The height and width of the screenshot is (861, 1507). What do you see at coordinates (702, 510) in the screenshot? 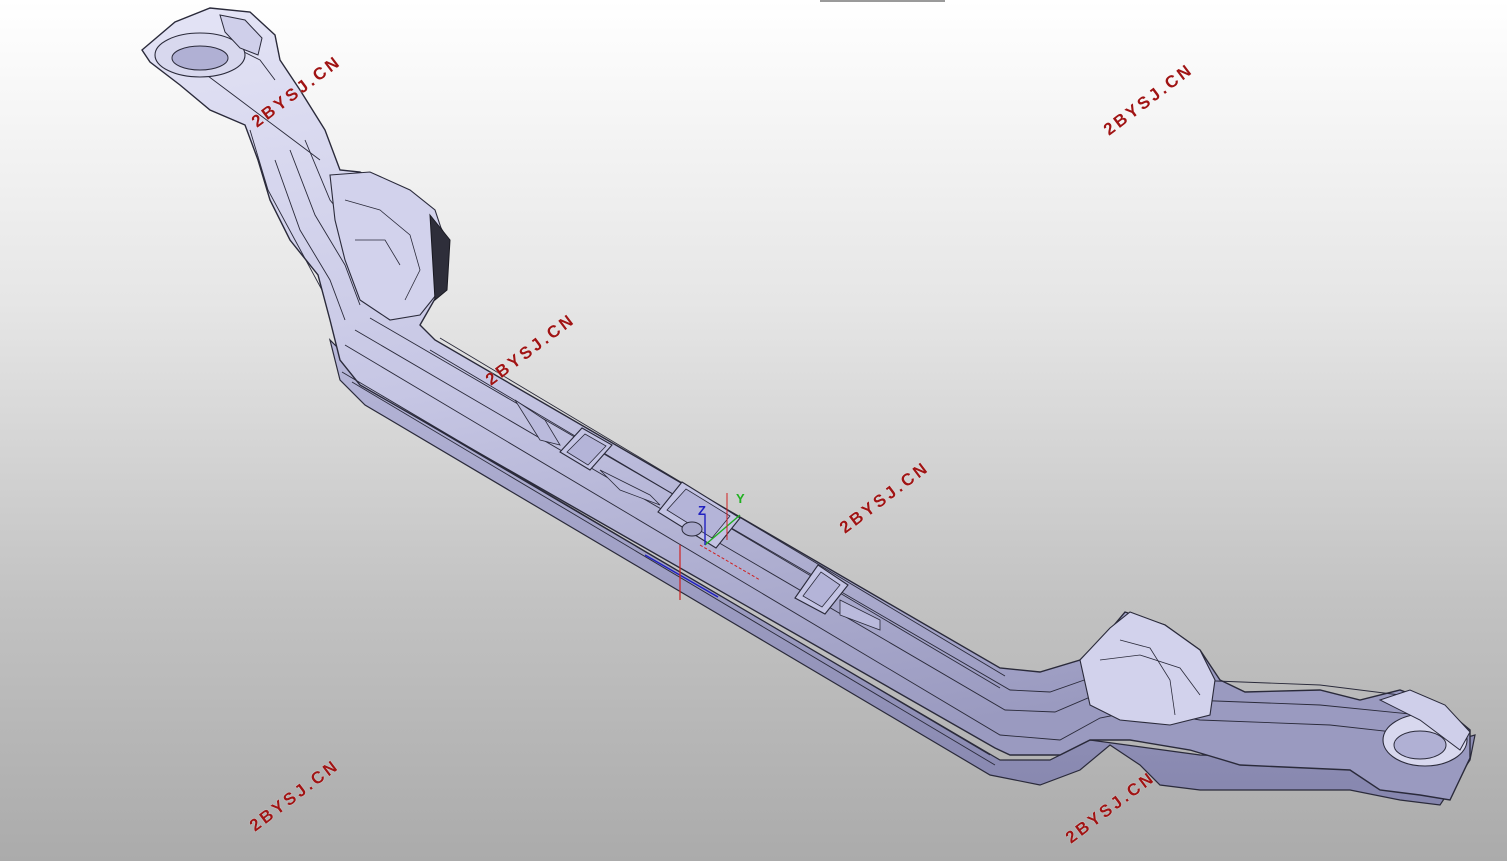
I see `z-axis-label: Z` at bounding box center [702, 510].